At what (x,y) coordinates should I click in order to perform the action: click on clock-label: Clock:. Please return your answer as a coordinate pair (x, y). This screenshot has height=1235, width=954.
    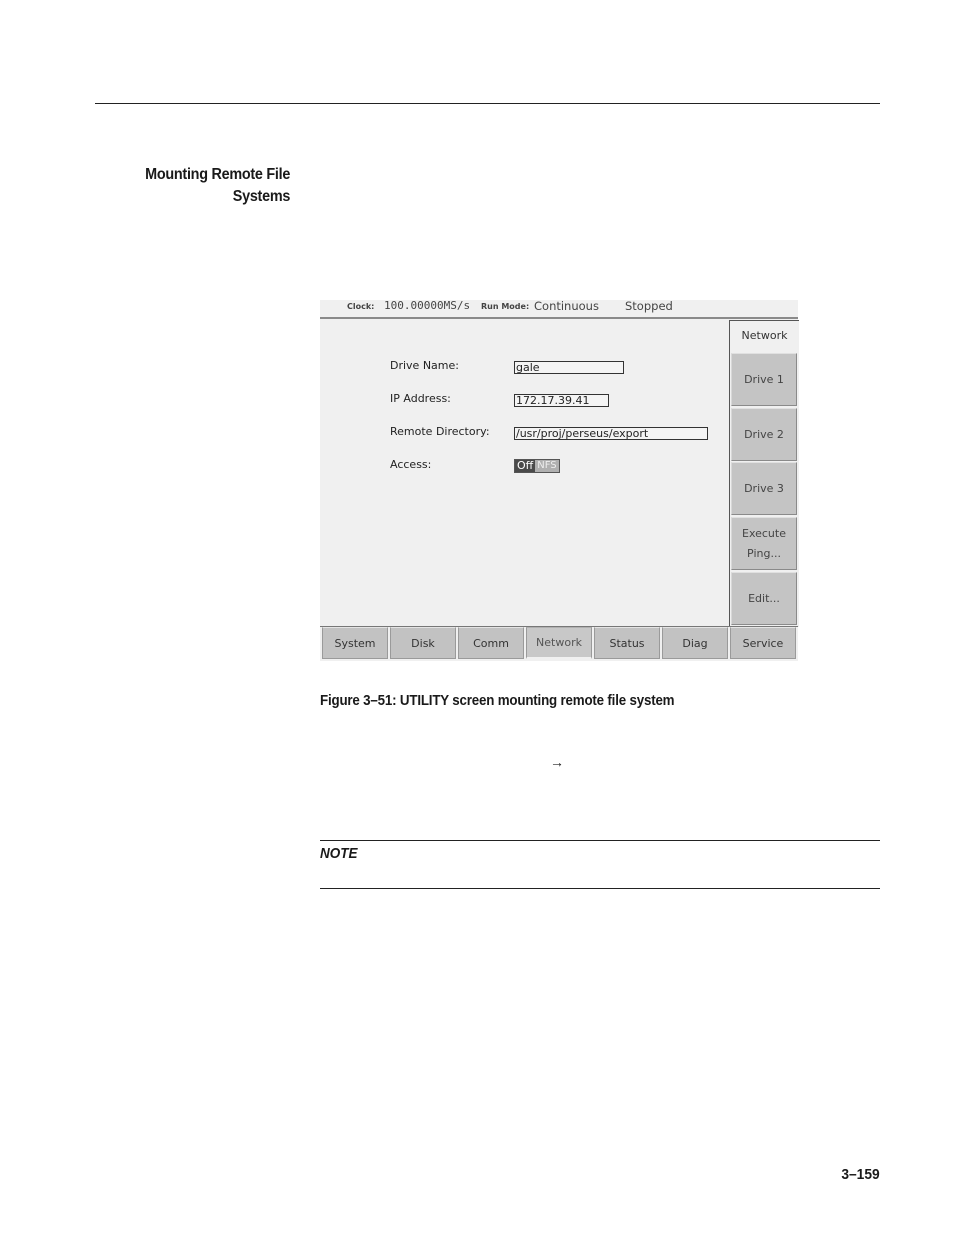
    Looking at the image, I should click on (361, 306).